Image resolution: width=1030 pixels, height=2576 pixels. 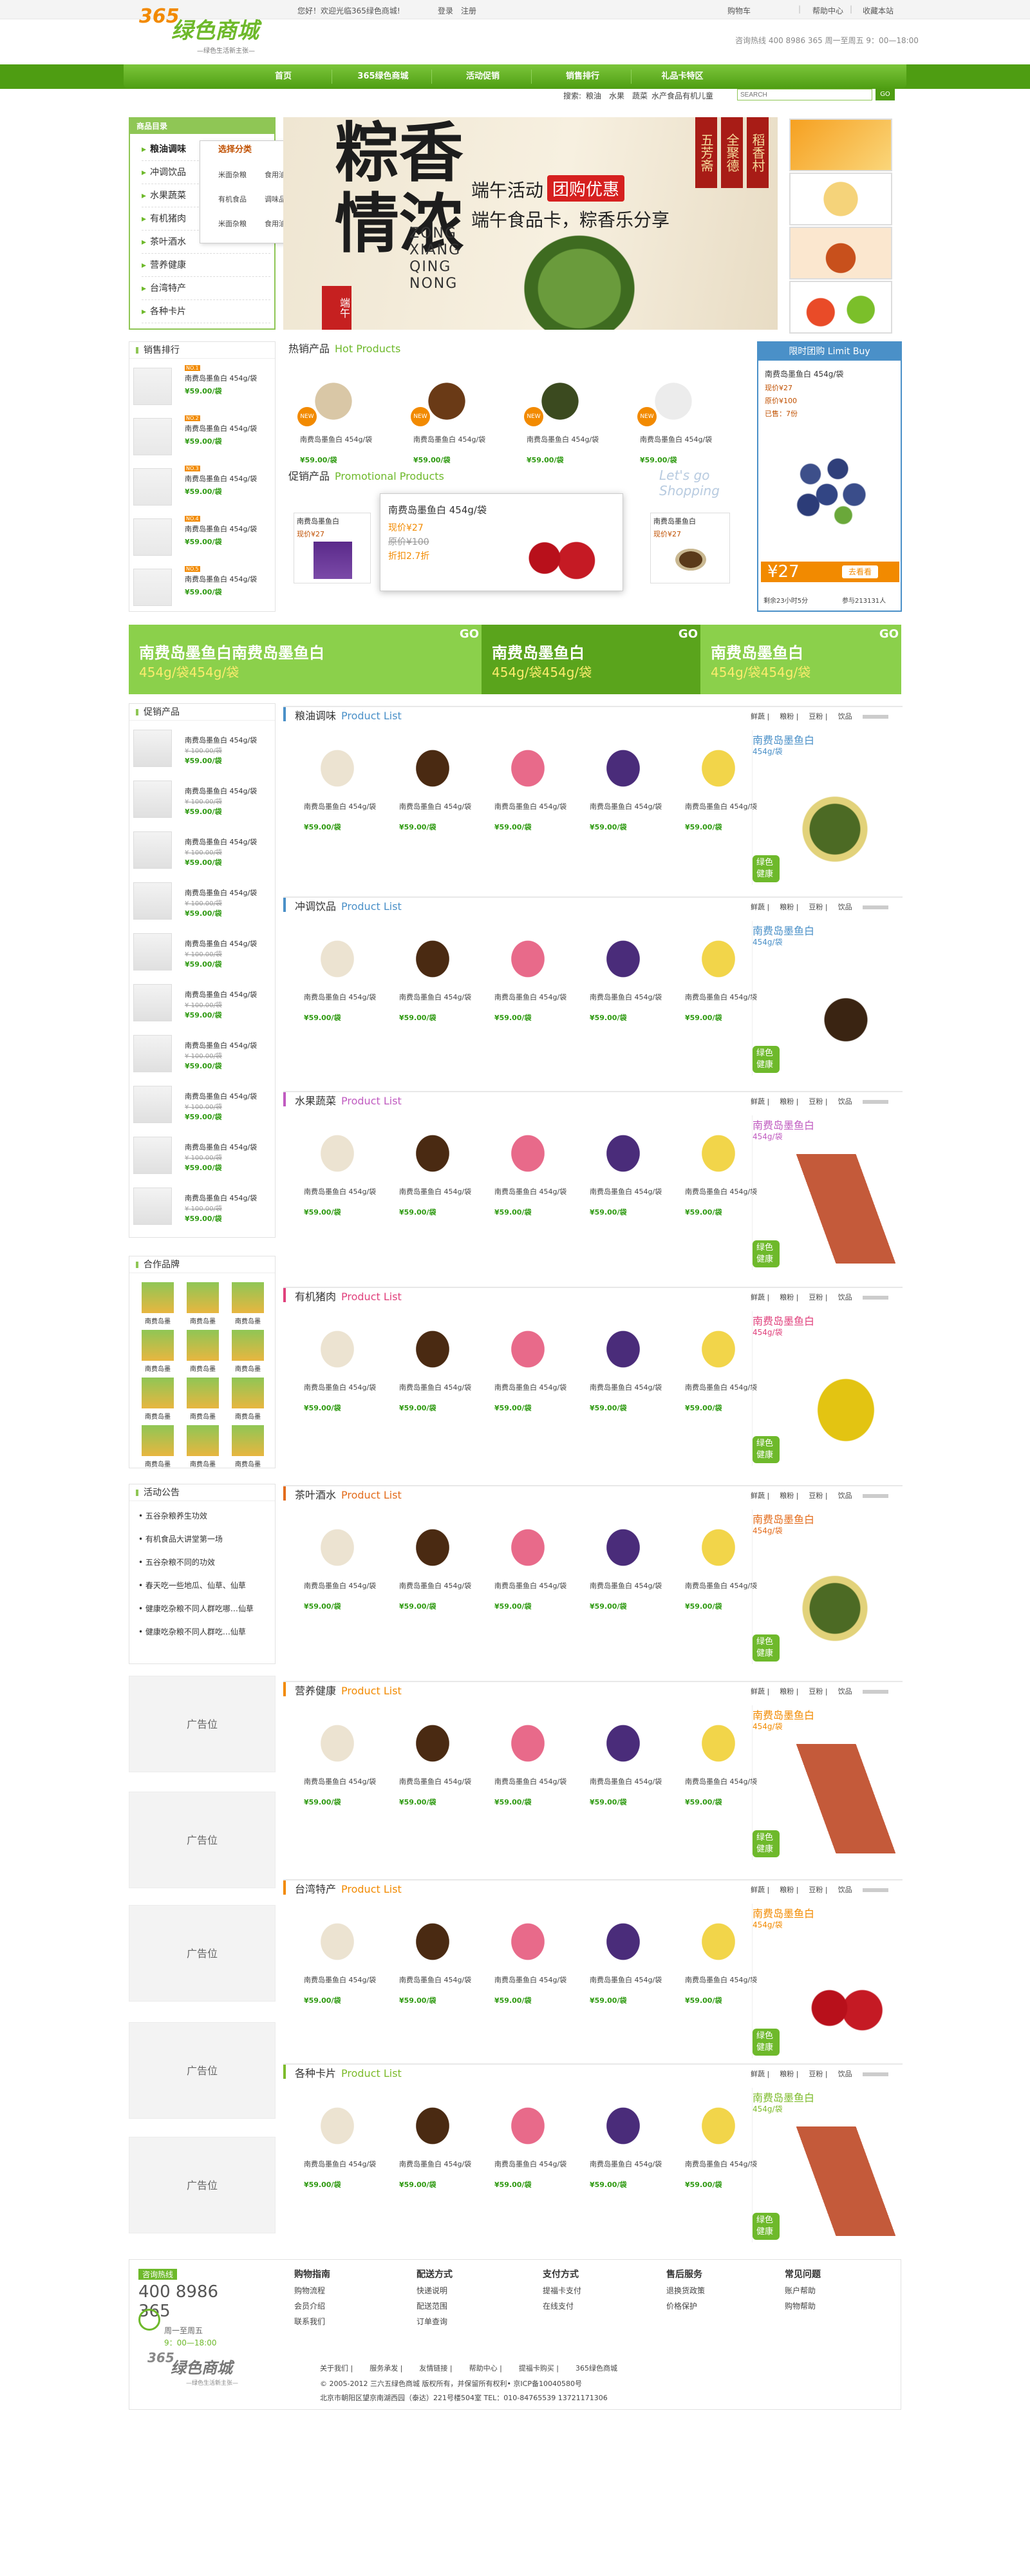 What do you see at coordinates (616, 96) in the screenshot?
I see `search-keyword: 水果` at bounding box center [616, 96].